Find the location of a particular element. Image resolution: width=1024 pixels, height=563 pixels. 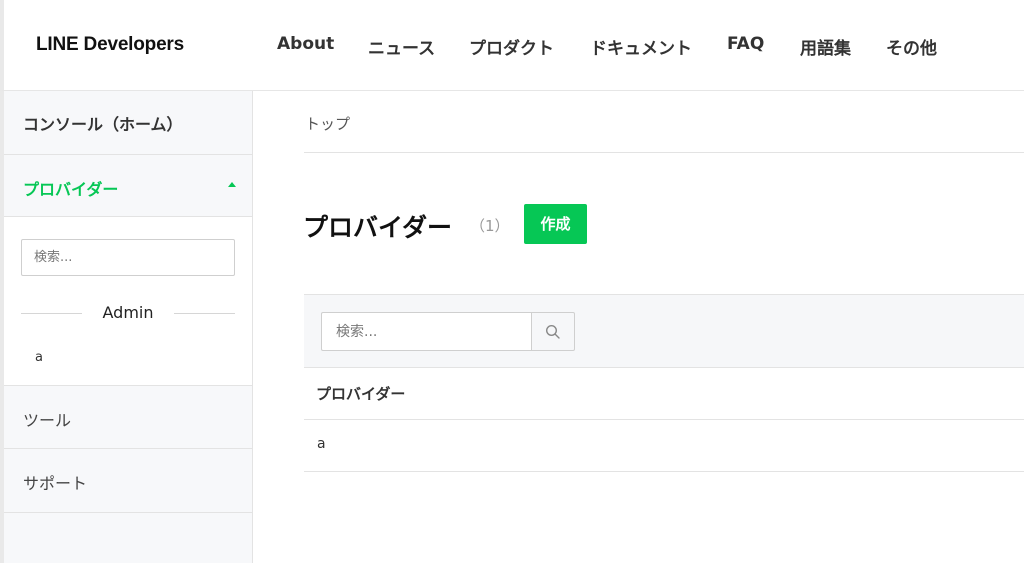

nav-news: ニュース is located at coordinates (401, 46).